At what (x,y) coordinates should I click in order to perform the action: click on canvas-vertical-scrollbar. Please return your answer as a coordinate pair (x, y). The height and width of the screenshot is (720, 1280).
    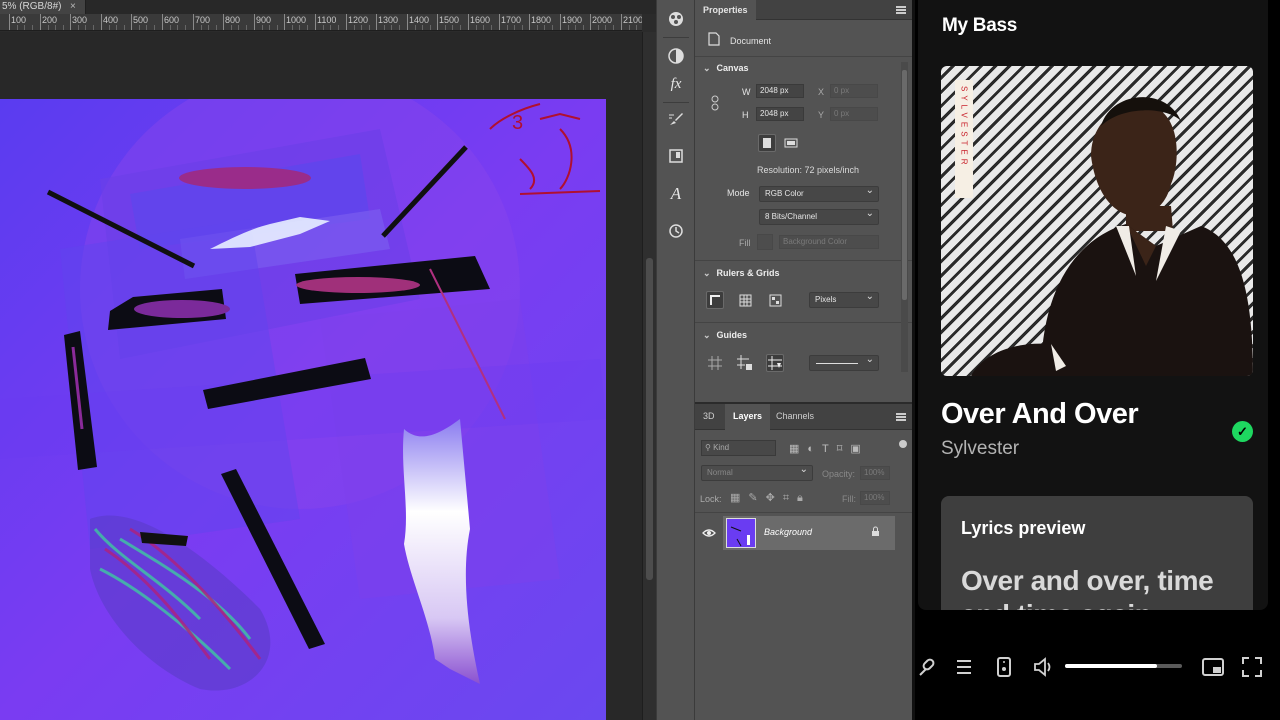
    Looking at the image, I should click on (649, 376).